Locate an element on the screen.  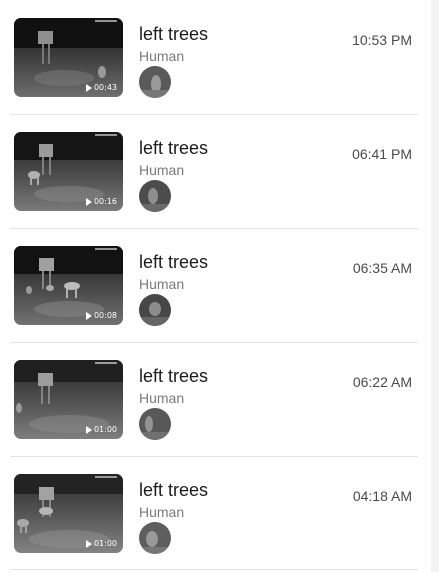
video-duration: 00:16 is located at coordinates (101, 202).